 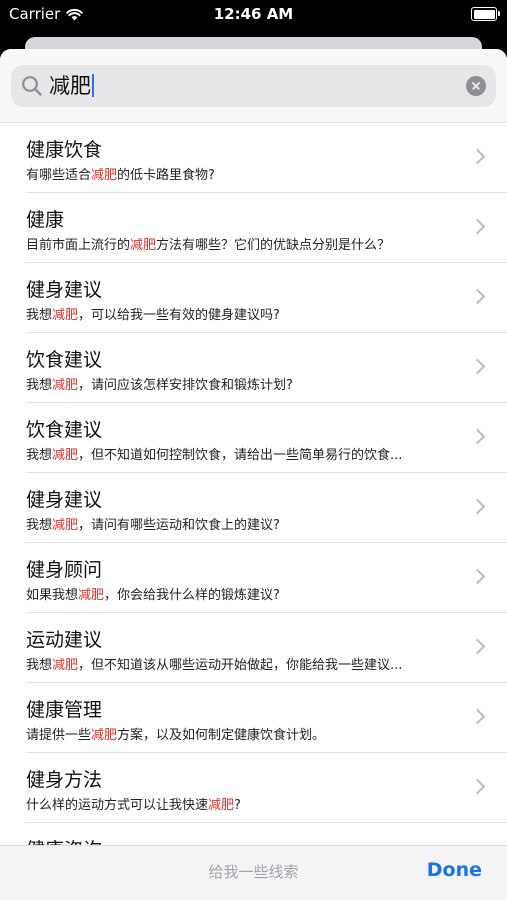 I want to click on item-title: 健康饮食, so click(x=64, y=150).